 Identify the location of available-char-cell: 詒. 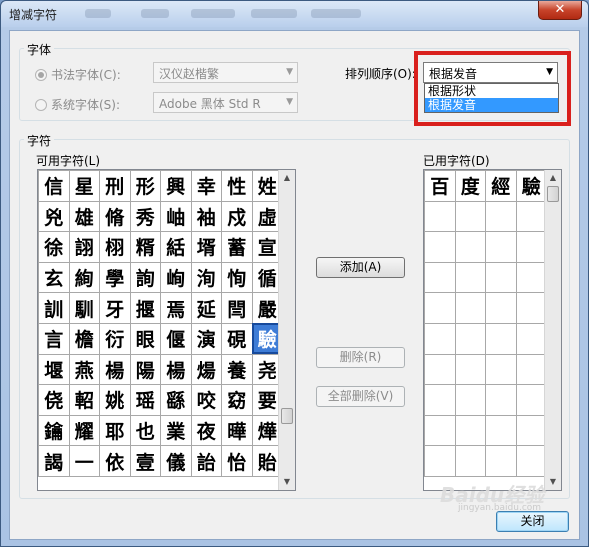
(206, 461).